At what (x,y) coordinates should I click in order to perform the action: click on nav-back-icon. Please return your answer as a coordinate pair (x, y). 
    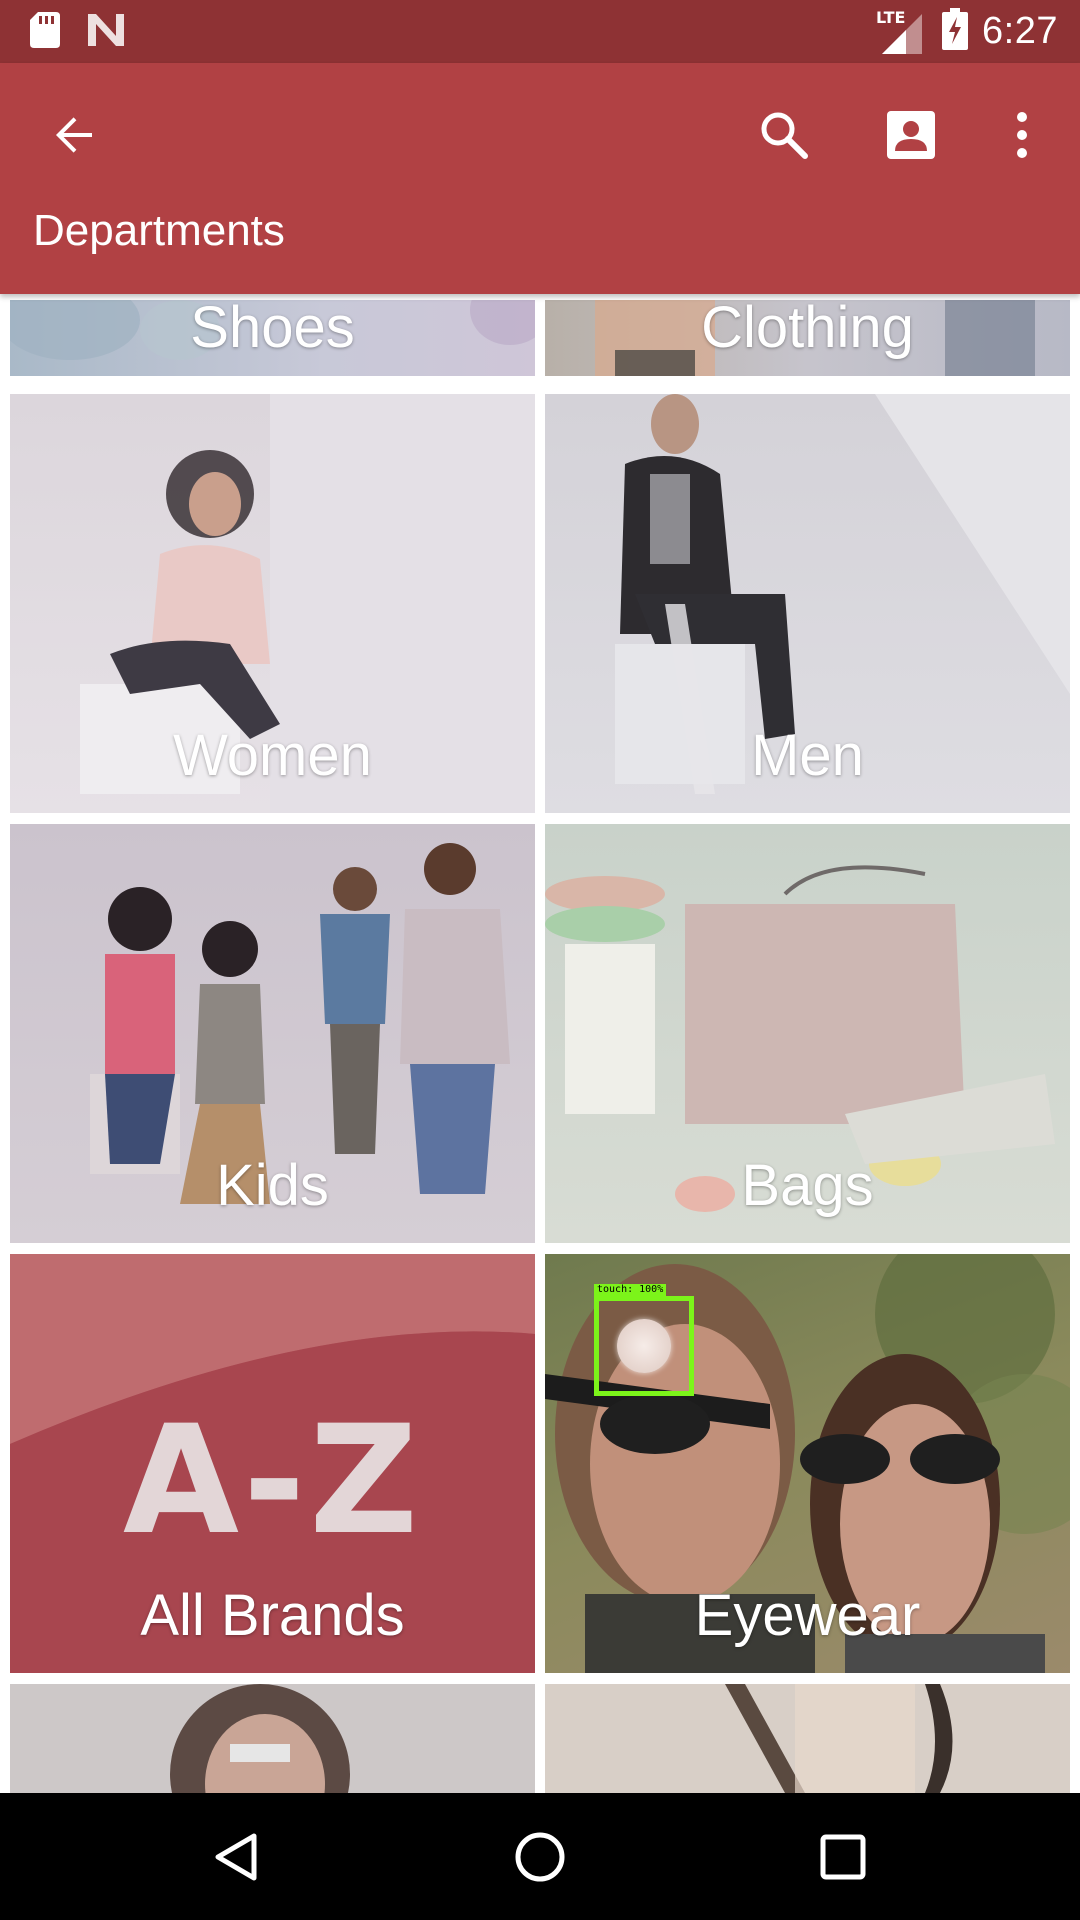
    Looking at the image, I should click on (236, 1857).